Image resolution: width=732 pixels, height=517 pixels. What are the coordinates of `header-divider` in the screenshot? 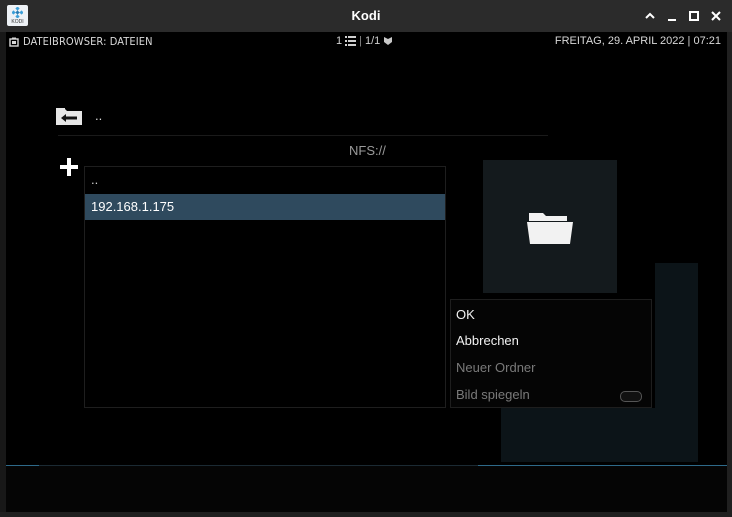 It's located at (303, 135).